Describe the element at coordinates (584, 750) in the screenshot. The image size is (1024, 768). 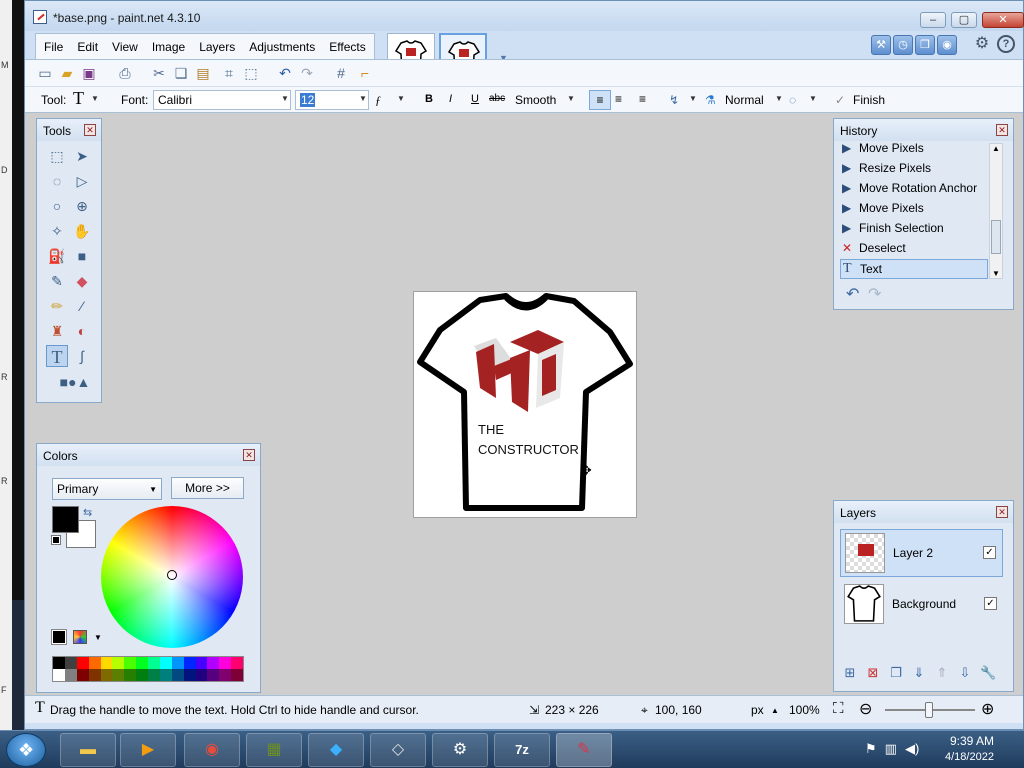
I see `paintnet-taskbar-icon: ✎` at that location.